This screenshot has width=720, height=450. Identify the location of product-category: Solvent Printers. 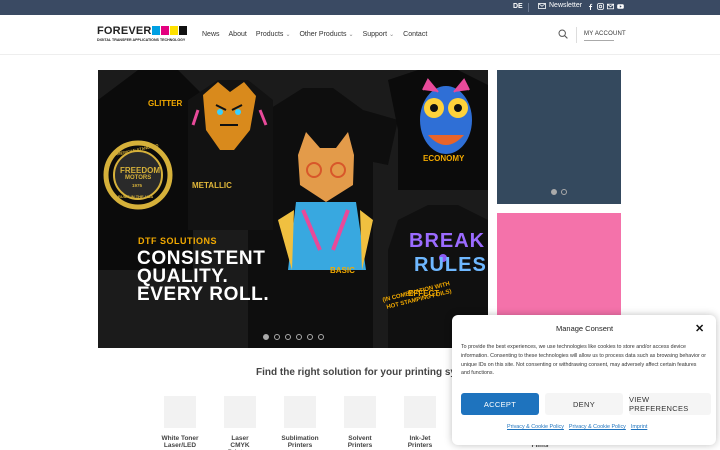
(360, 422).